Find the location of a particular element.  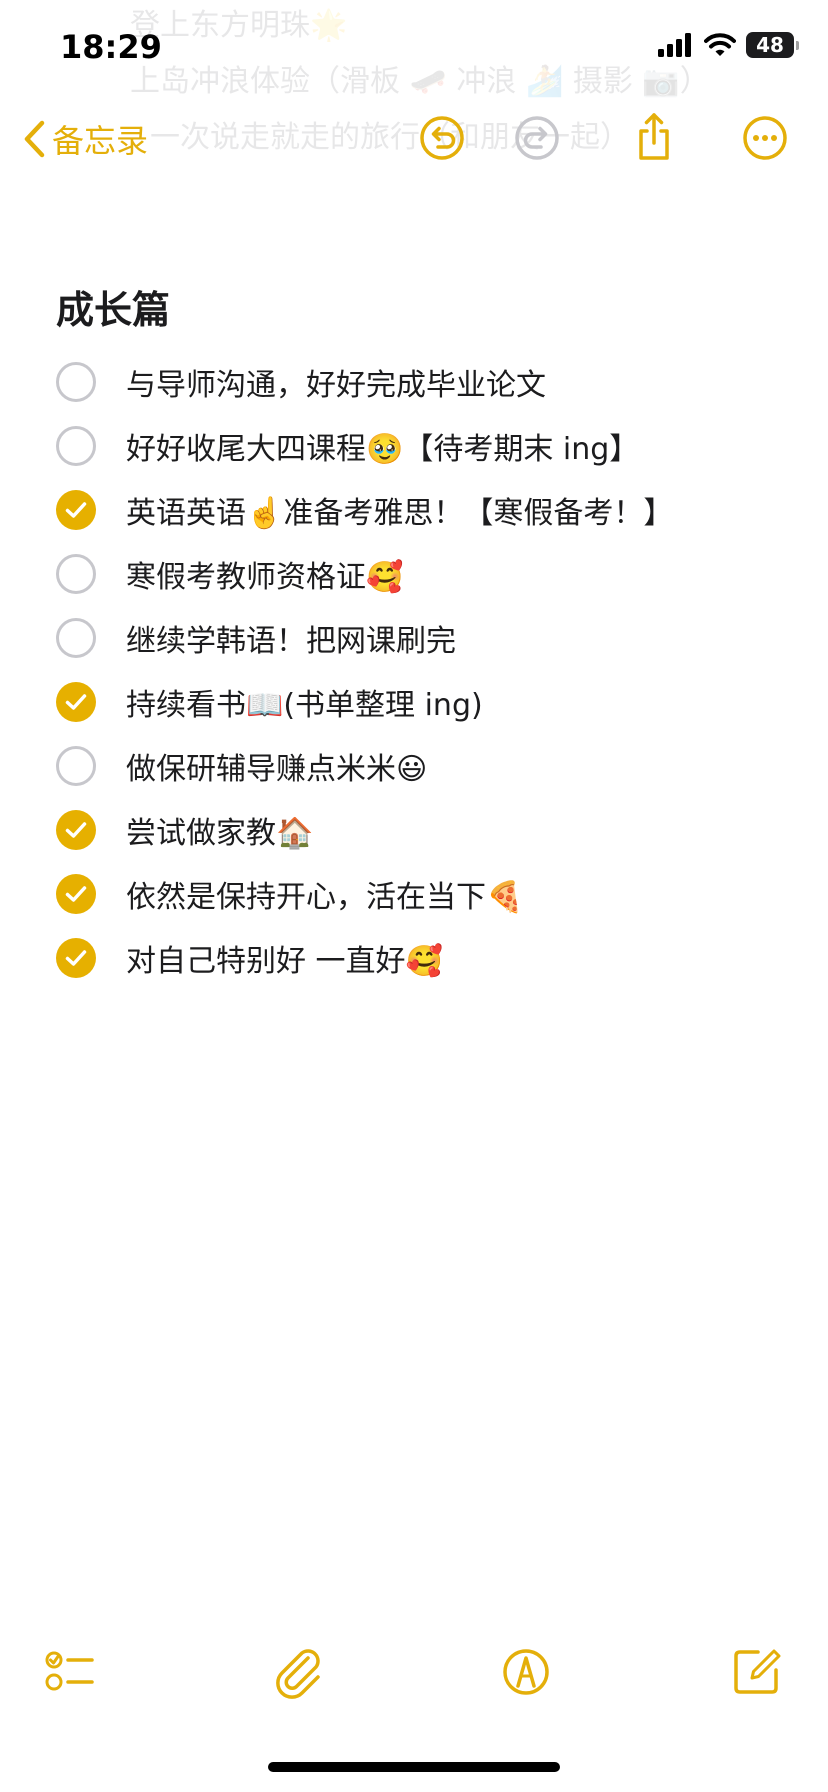

nav-bar: 备忘录 is located at coordinates (414, 140).